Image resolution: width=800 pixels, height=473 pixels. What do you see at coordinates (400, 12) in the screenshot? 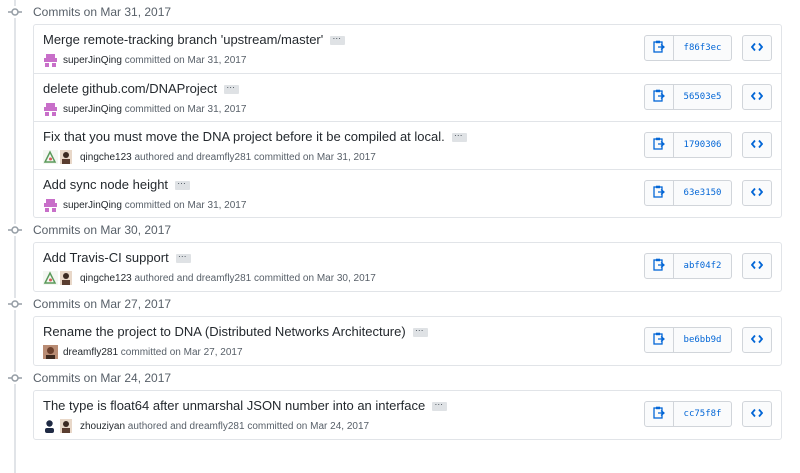
I see `commit-group-header: Commits on Mar 31, 2017` at bounding box center [400, 12].